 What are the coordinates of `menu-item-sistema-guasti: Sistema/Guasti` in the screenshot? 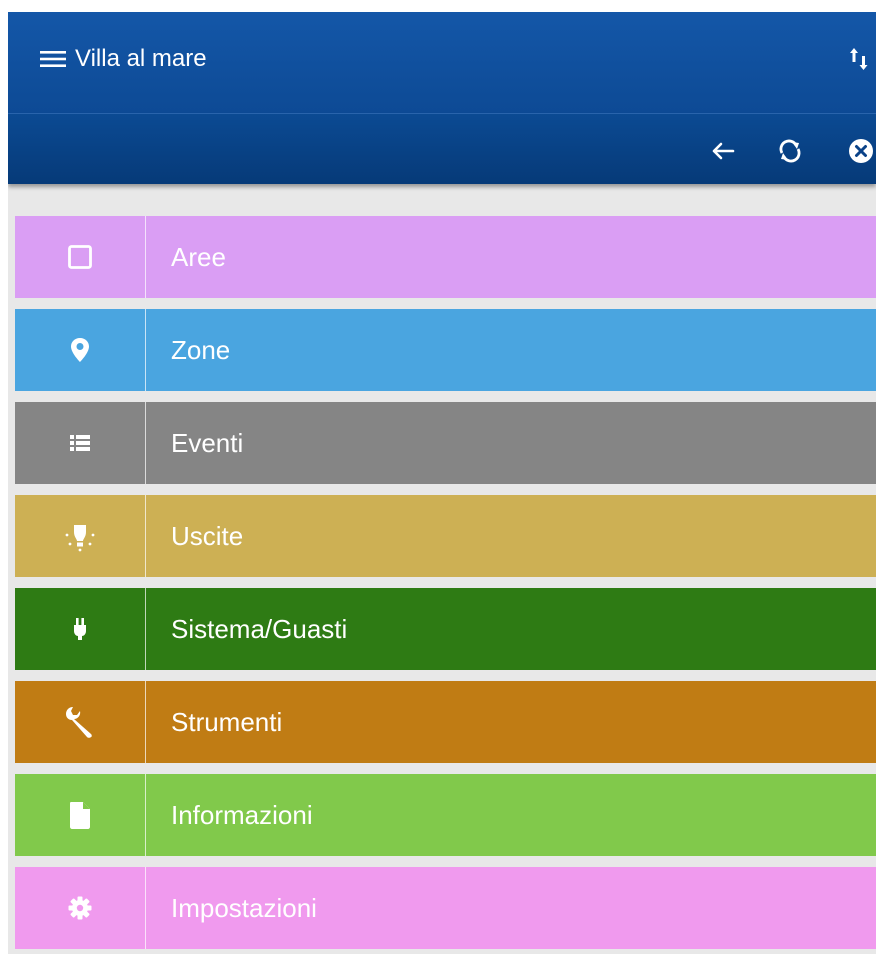 It's located at (445, 629).